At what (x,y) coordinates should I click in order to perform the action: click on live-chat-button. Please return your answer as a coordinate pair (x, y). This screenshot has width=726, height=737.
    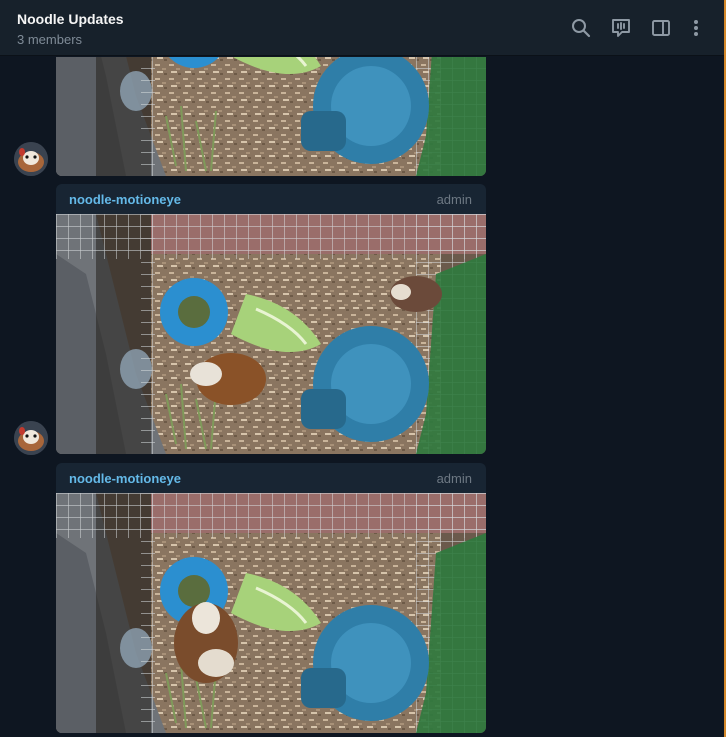
    Looking at the image, I should click on (621, 28).